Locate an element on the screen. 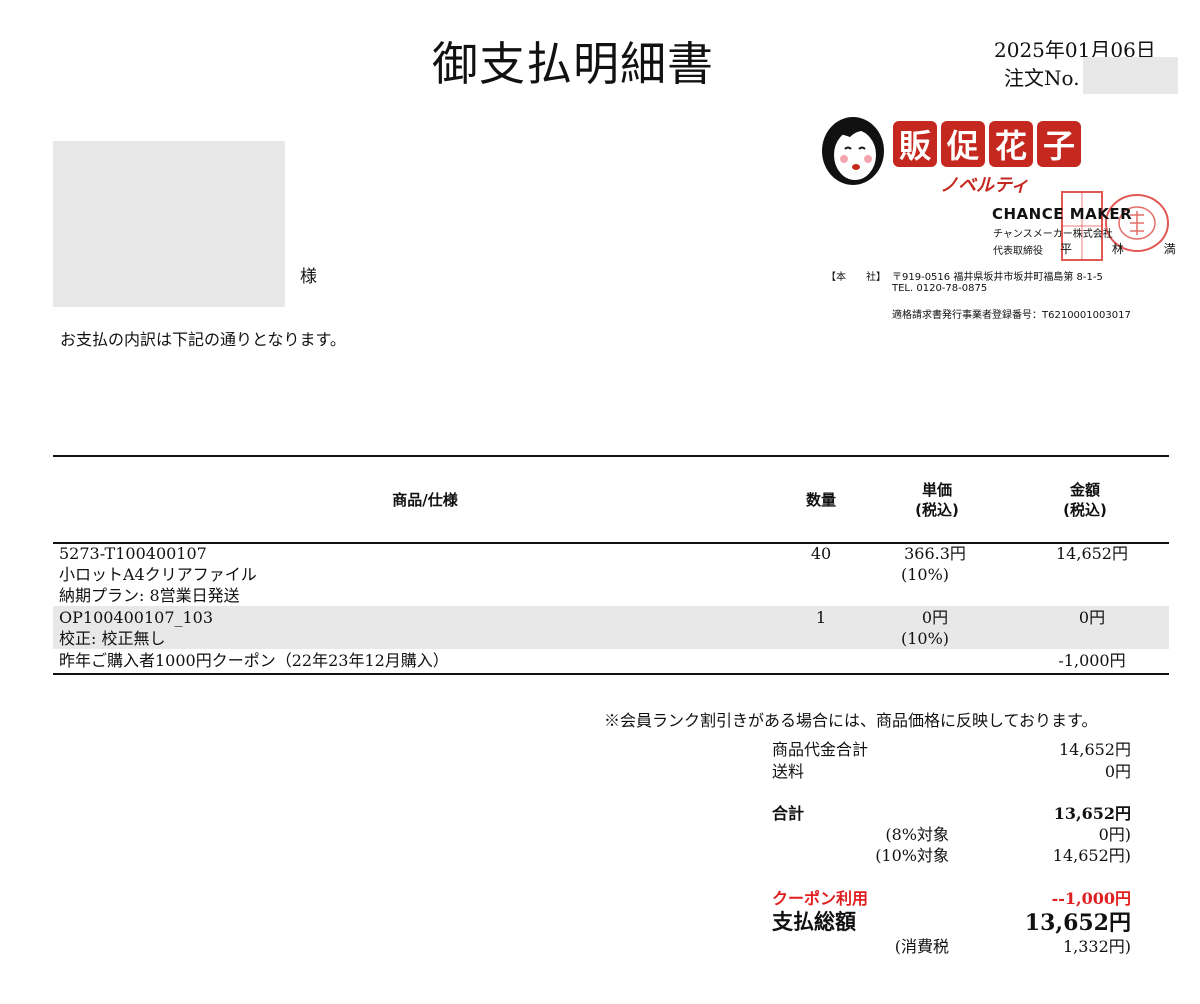  row-amount: 0円 is located at coordinates (1092, 617).